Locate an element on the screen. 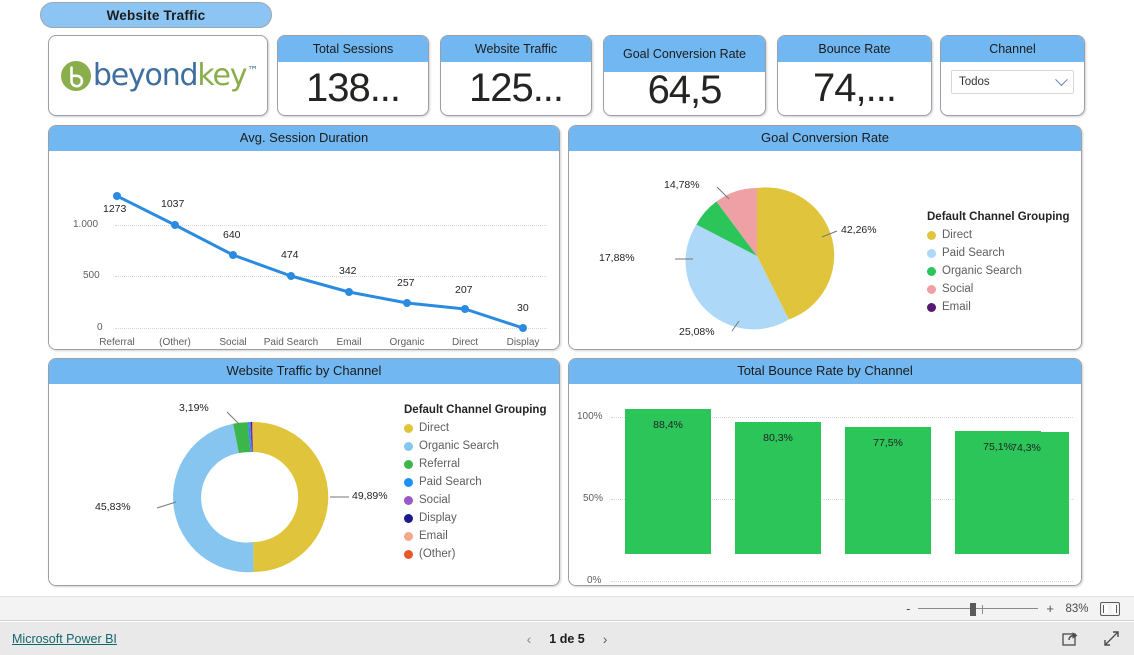  kpi-title: Website Traffic is located at coordinates (516, 49).